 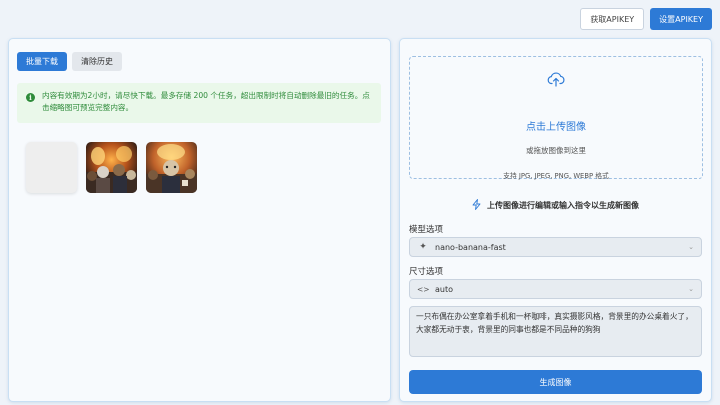 What do you see at coordinates (612, 19) in the screenshot?
I see `get-apikey-button: 获取APIKEY` at bounding box center [612, 19].